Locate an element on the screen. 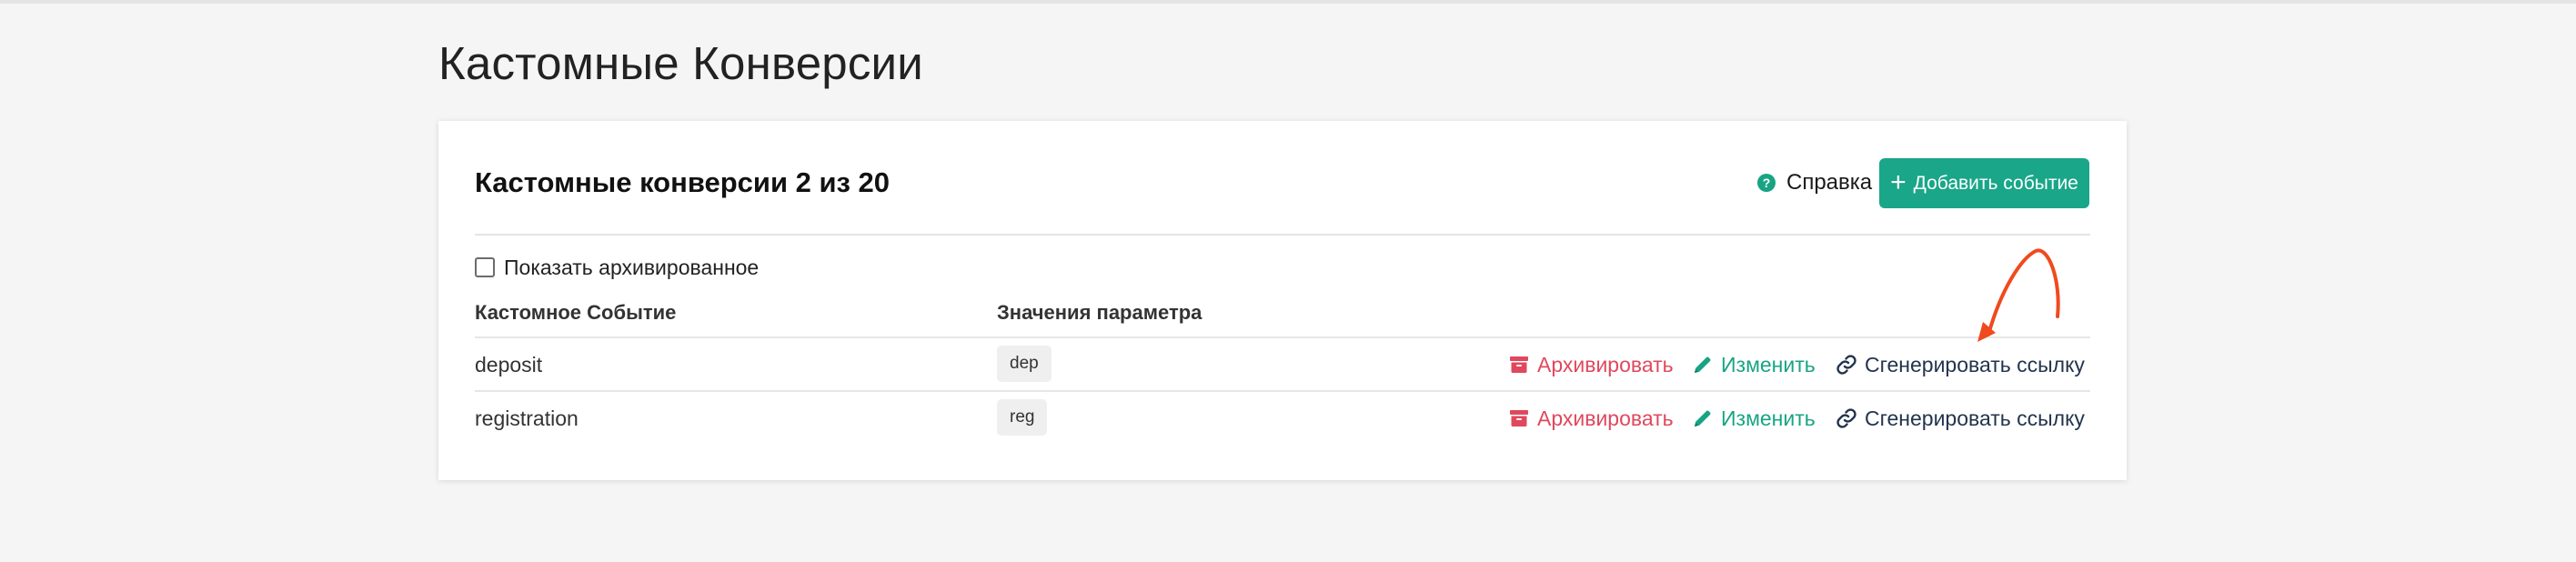  add-event-button: + Добавить событие is located at coordinates (1984, 183).